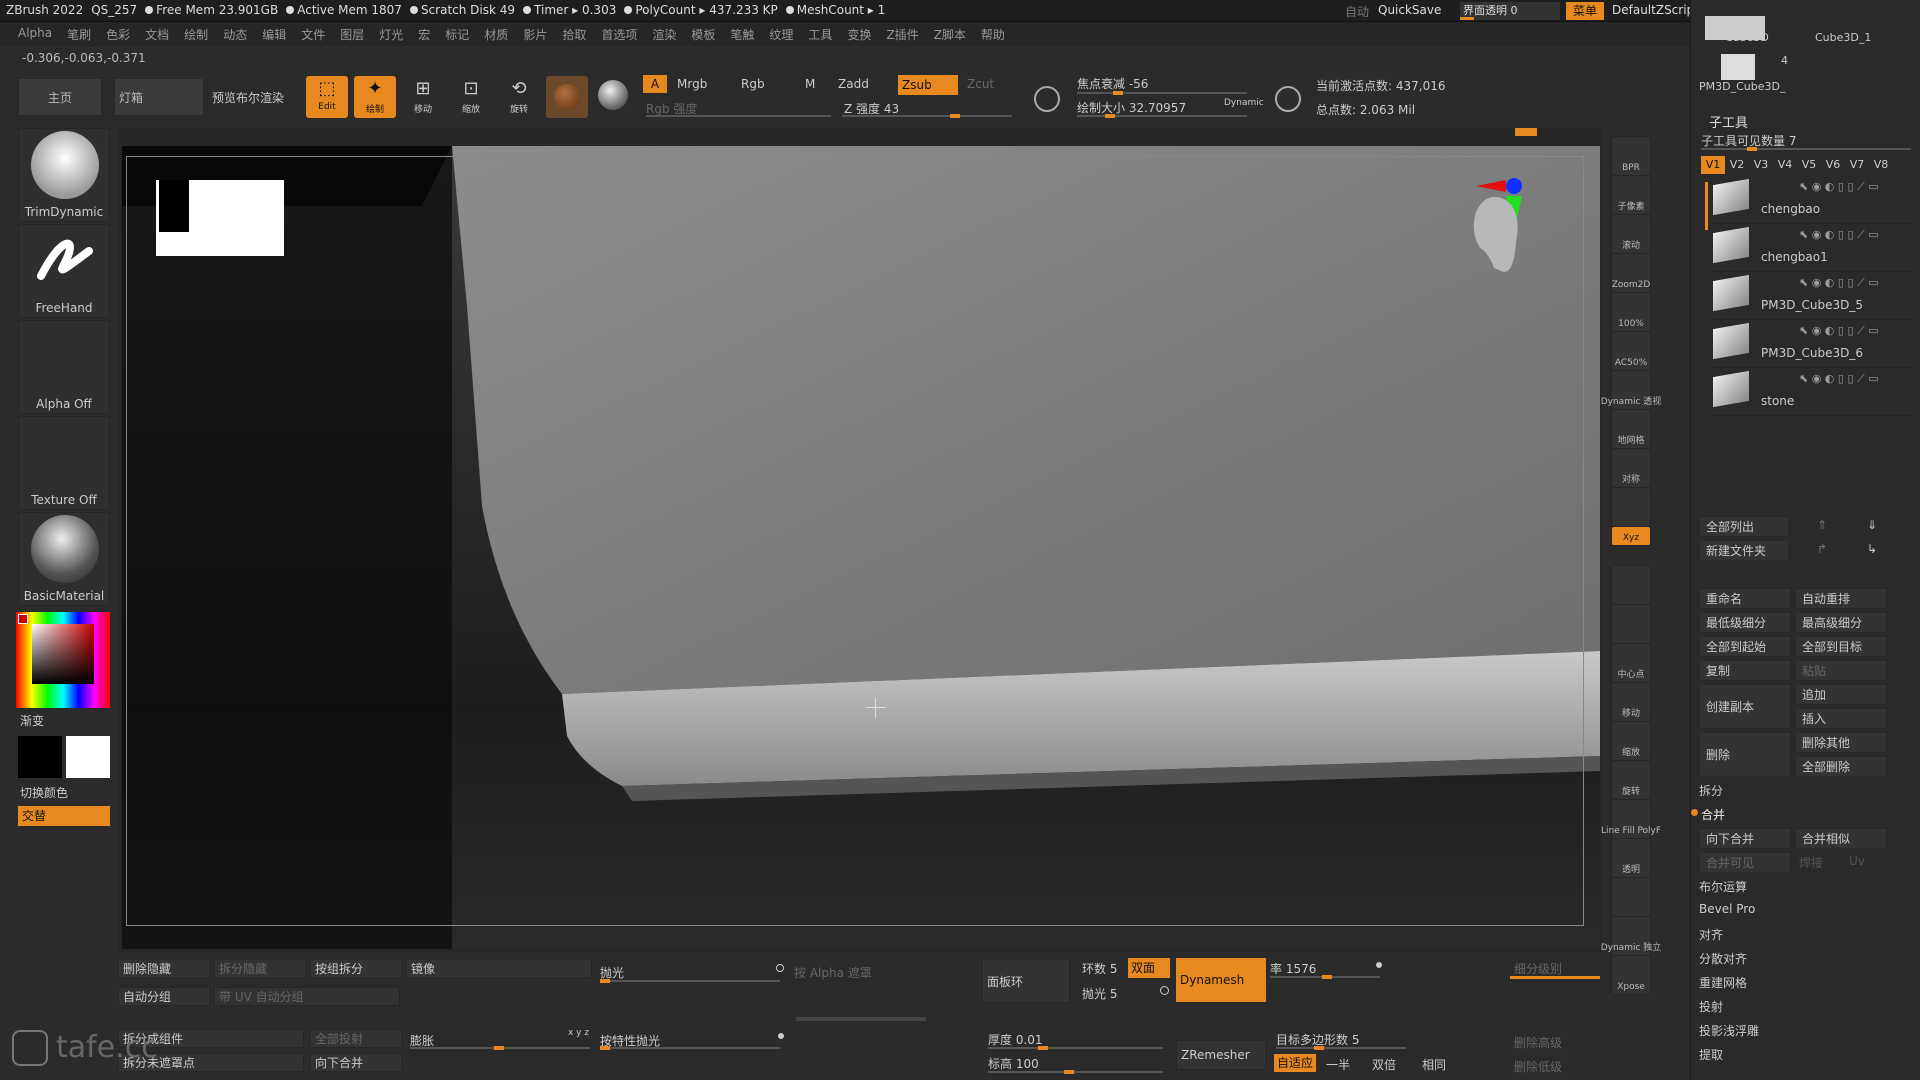 The height and width of the screenshot is (1080, 1920). I want to click on scale-button: ⊡ 缩放, so click(471, 97).